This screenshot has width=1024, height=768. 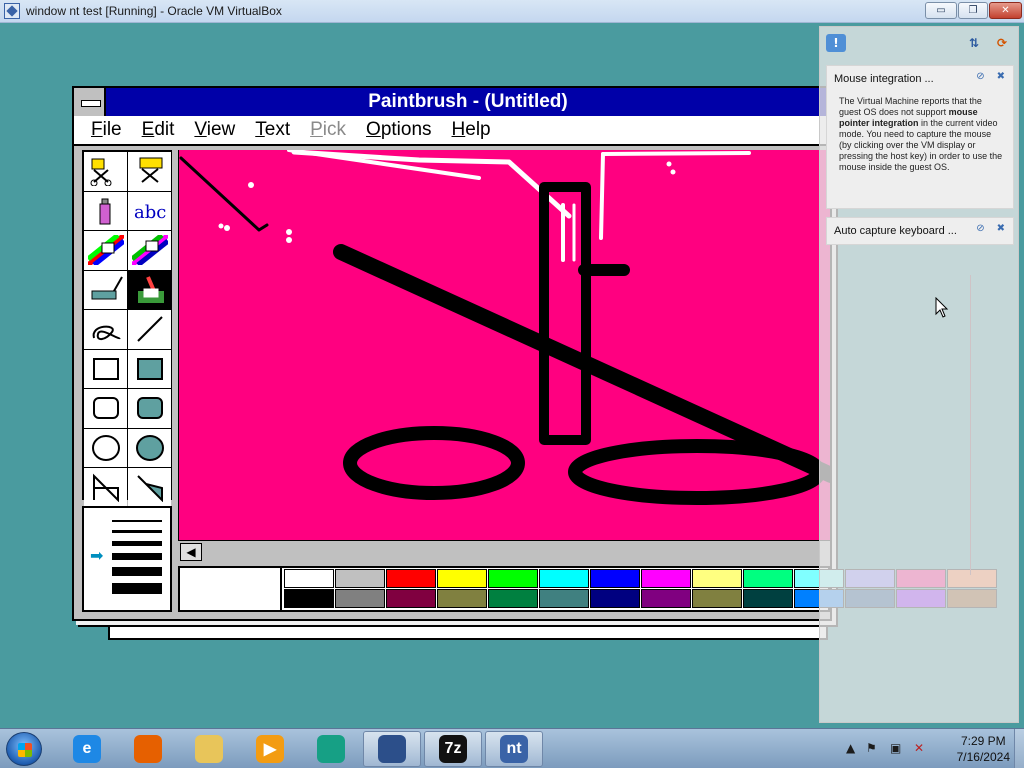 What do you see at coordinates (602, 196) in the screenshot?
I see `stroke-white-vert` at bounding box center [602, 196].